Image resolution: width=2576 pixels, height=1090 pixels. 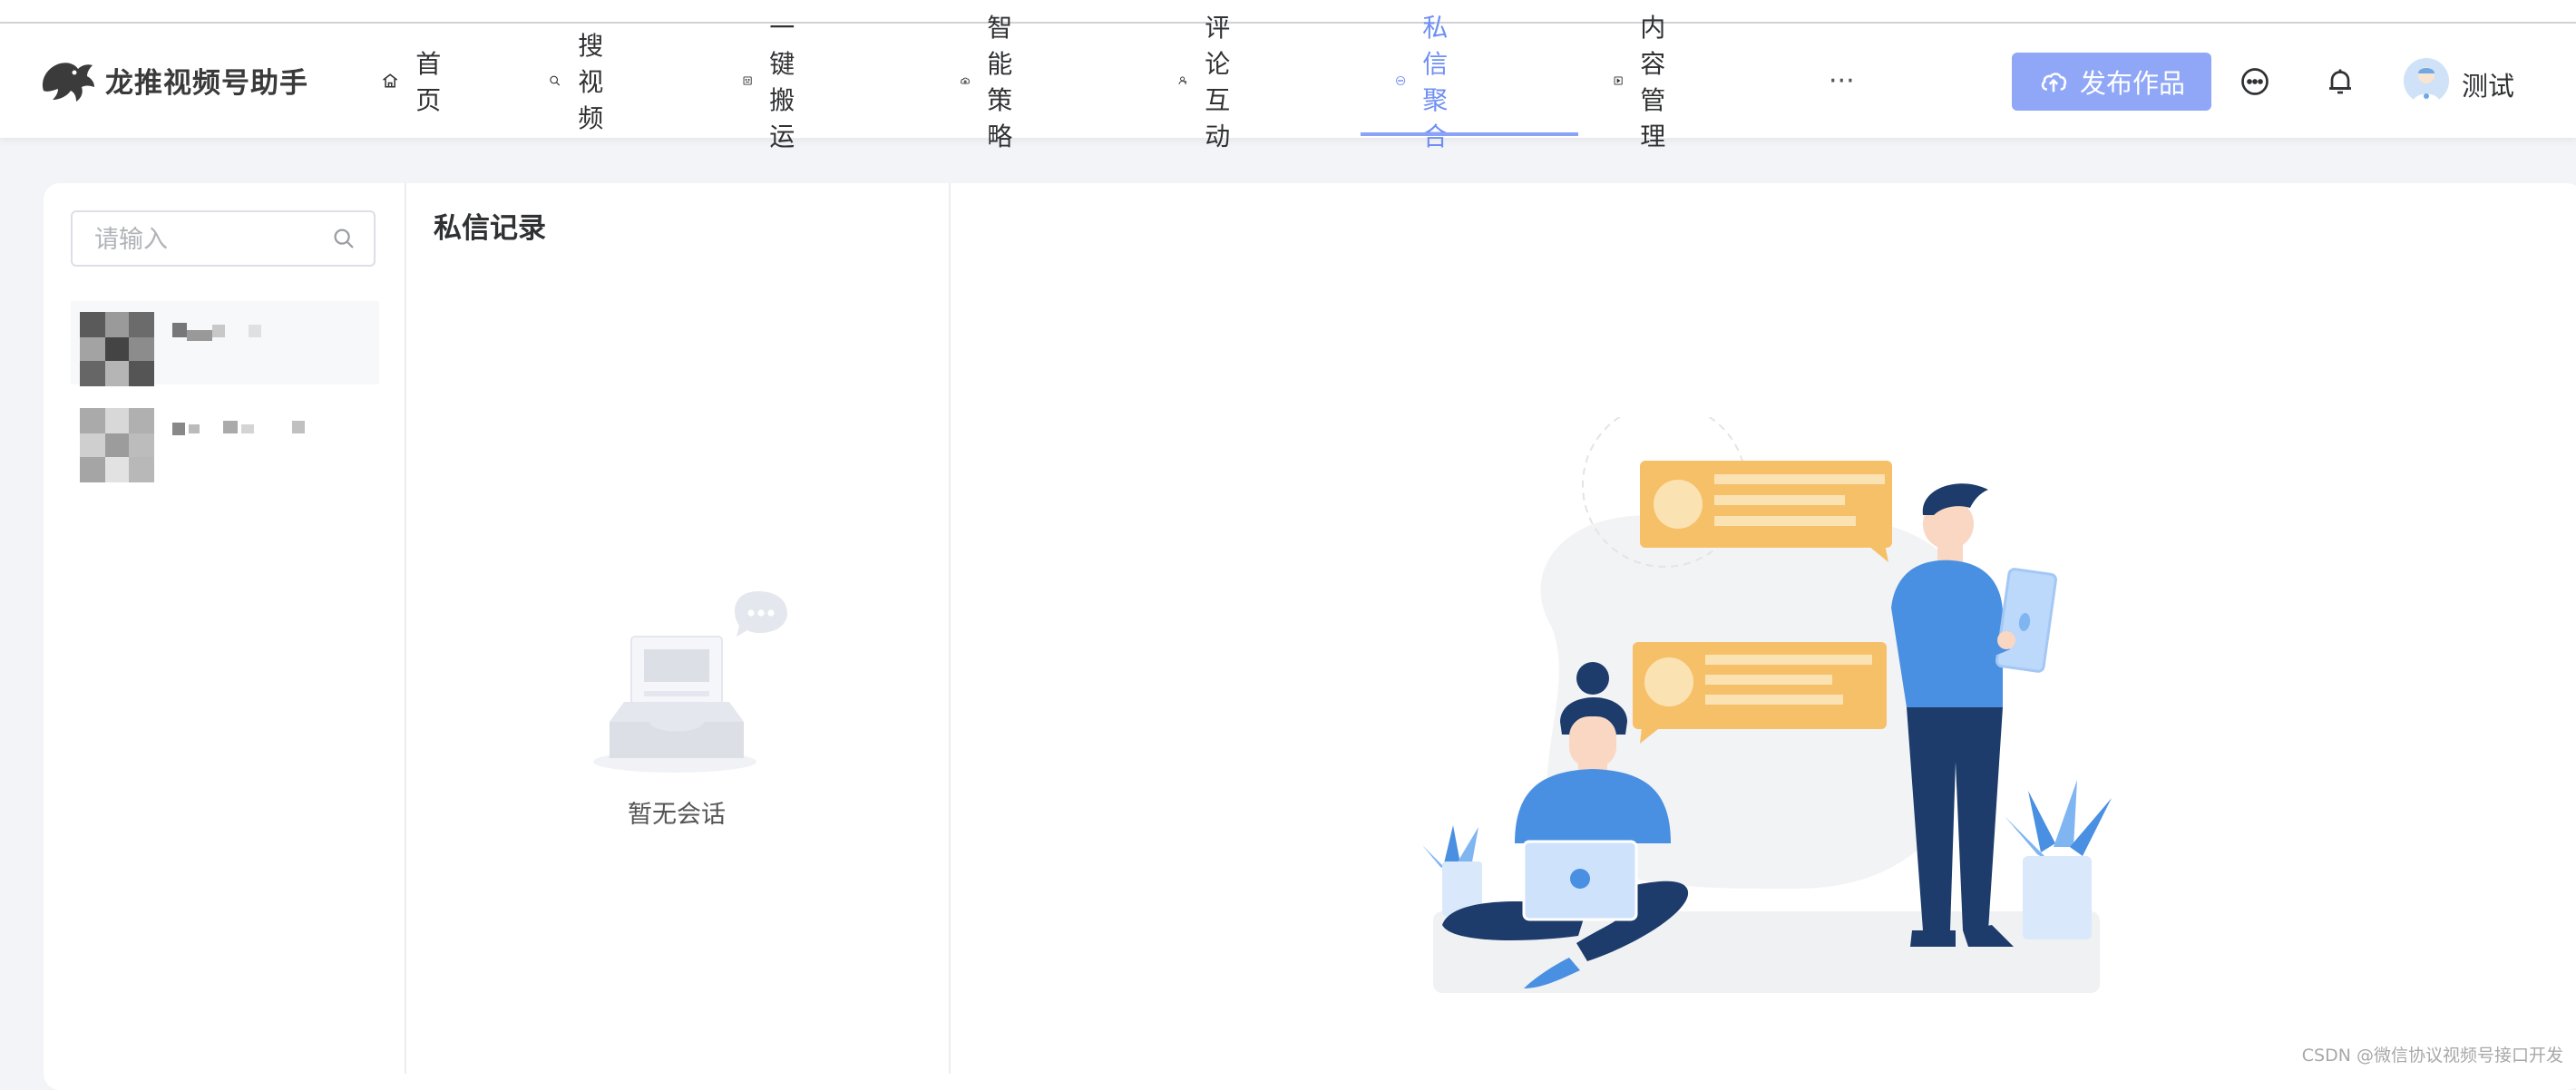 I want to click on nav-label: 评论互动, so click(x=1218, y=82).